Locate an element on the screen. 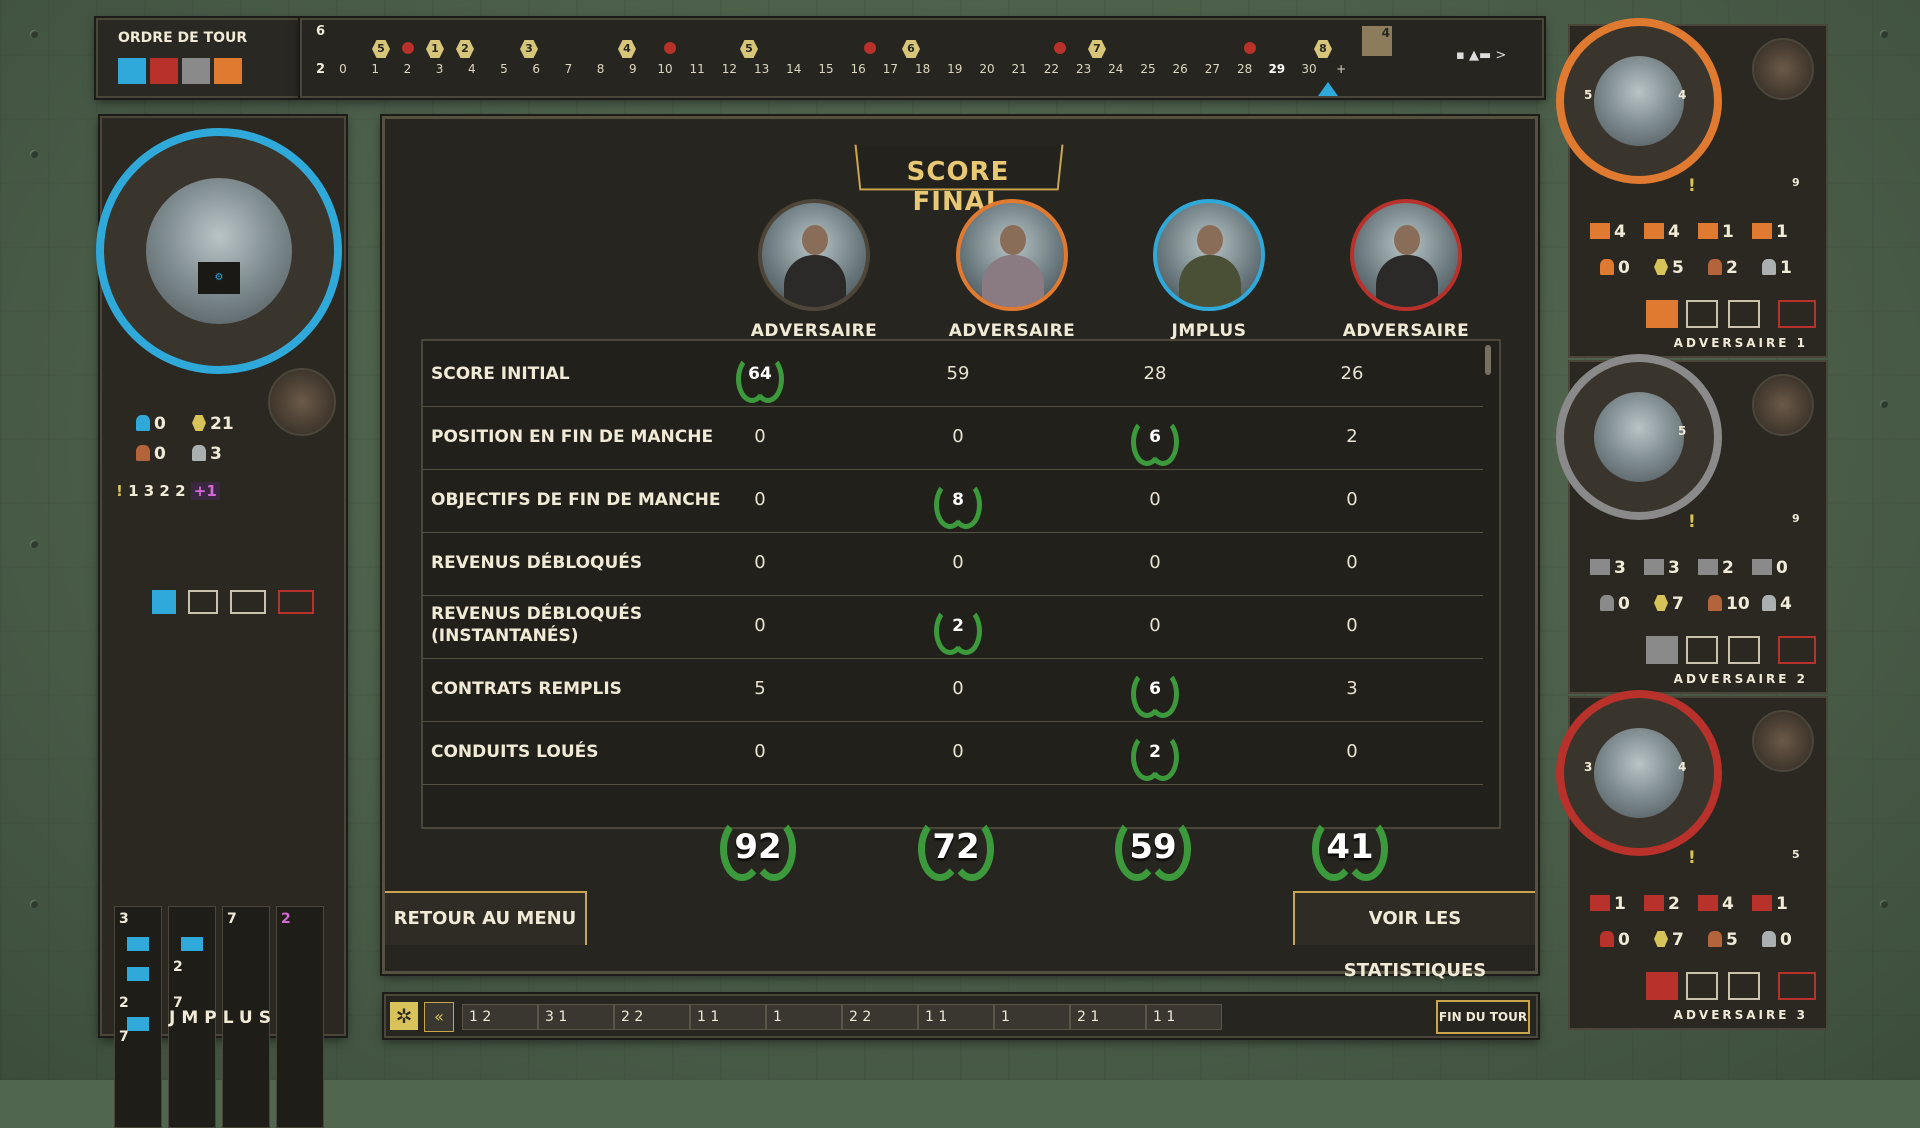  track-tick: 24 is located at coordinates (1116, 69).